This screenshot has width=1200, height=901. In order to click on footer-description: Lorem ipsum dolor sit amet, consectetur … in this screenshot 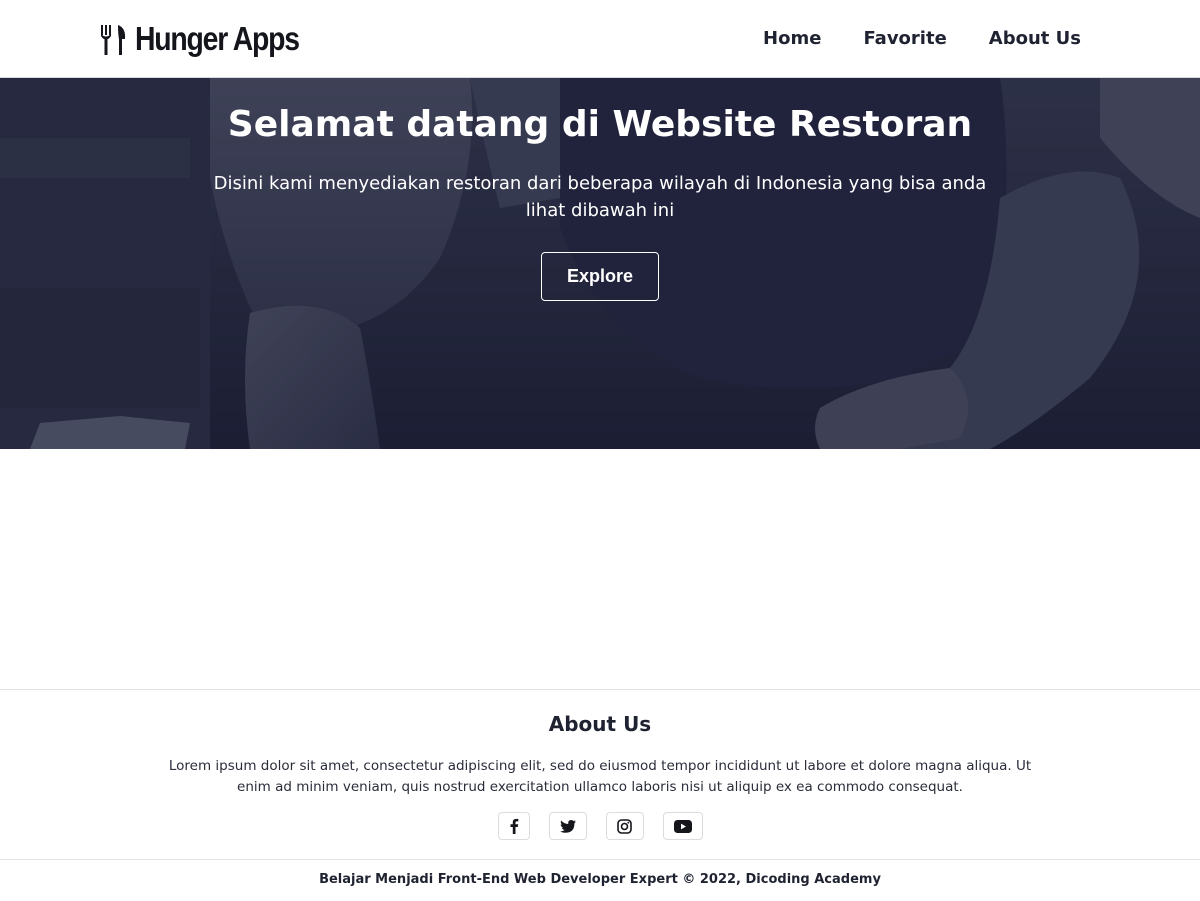, I will do `click(600, 776)`.